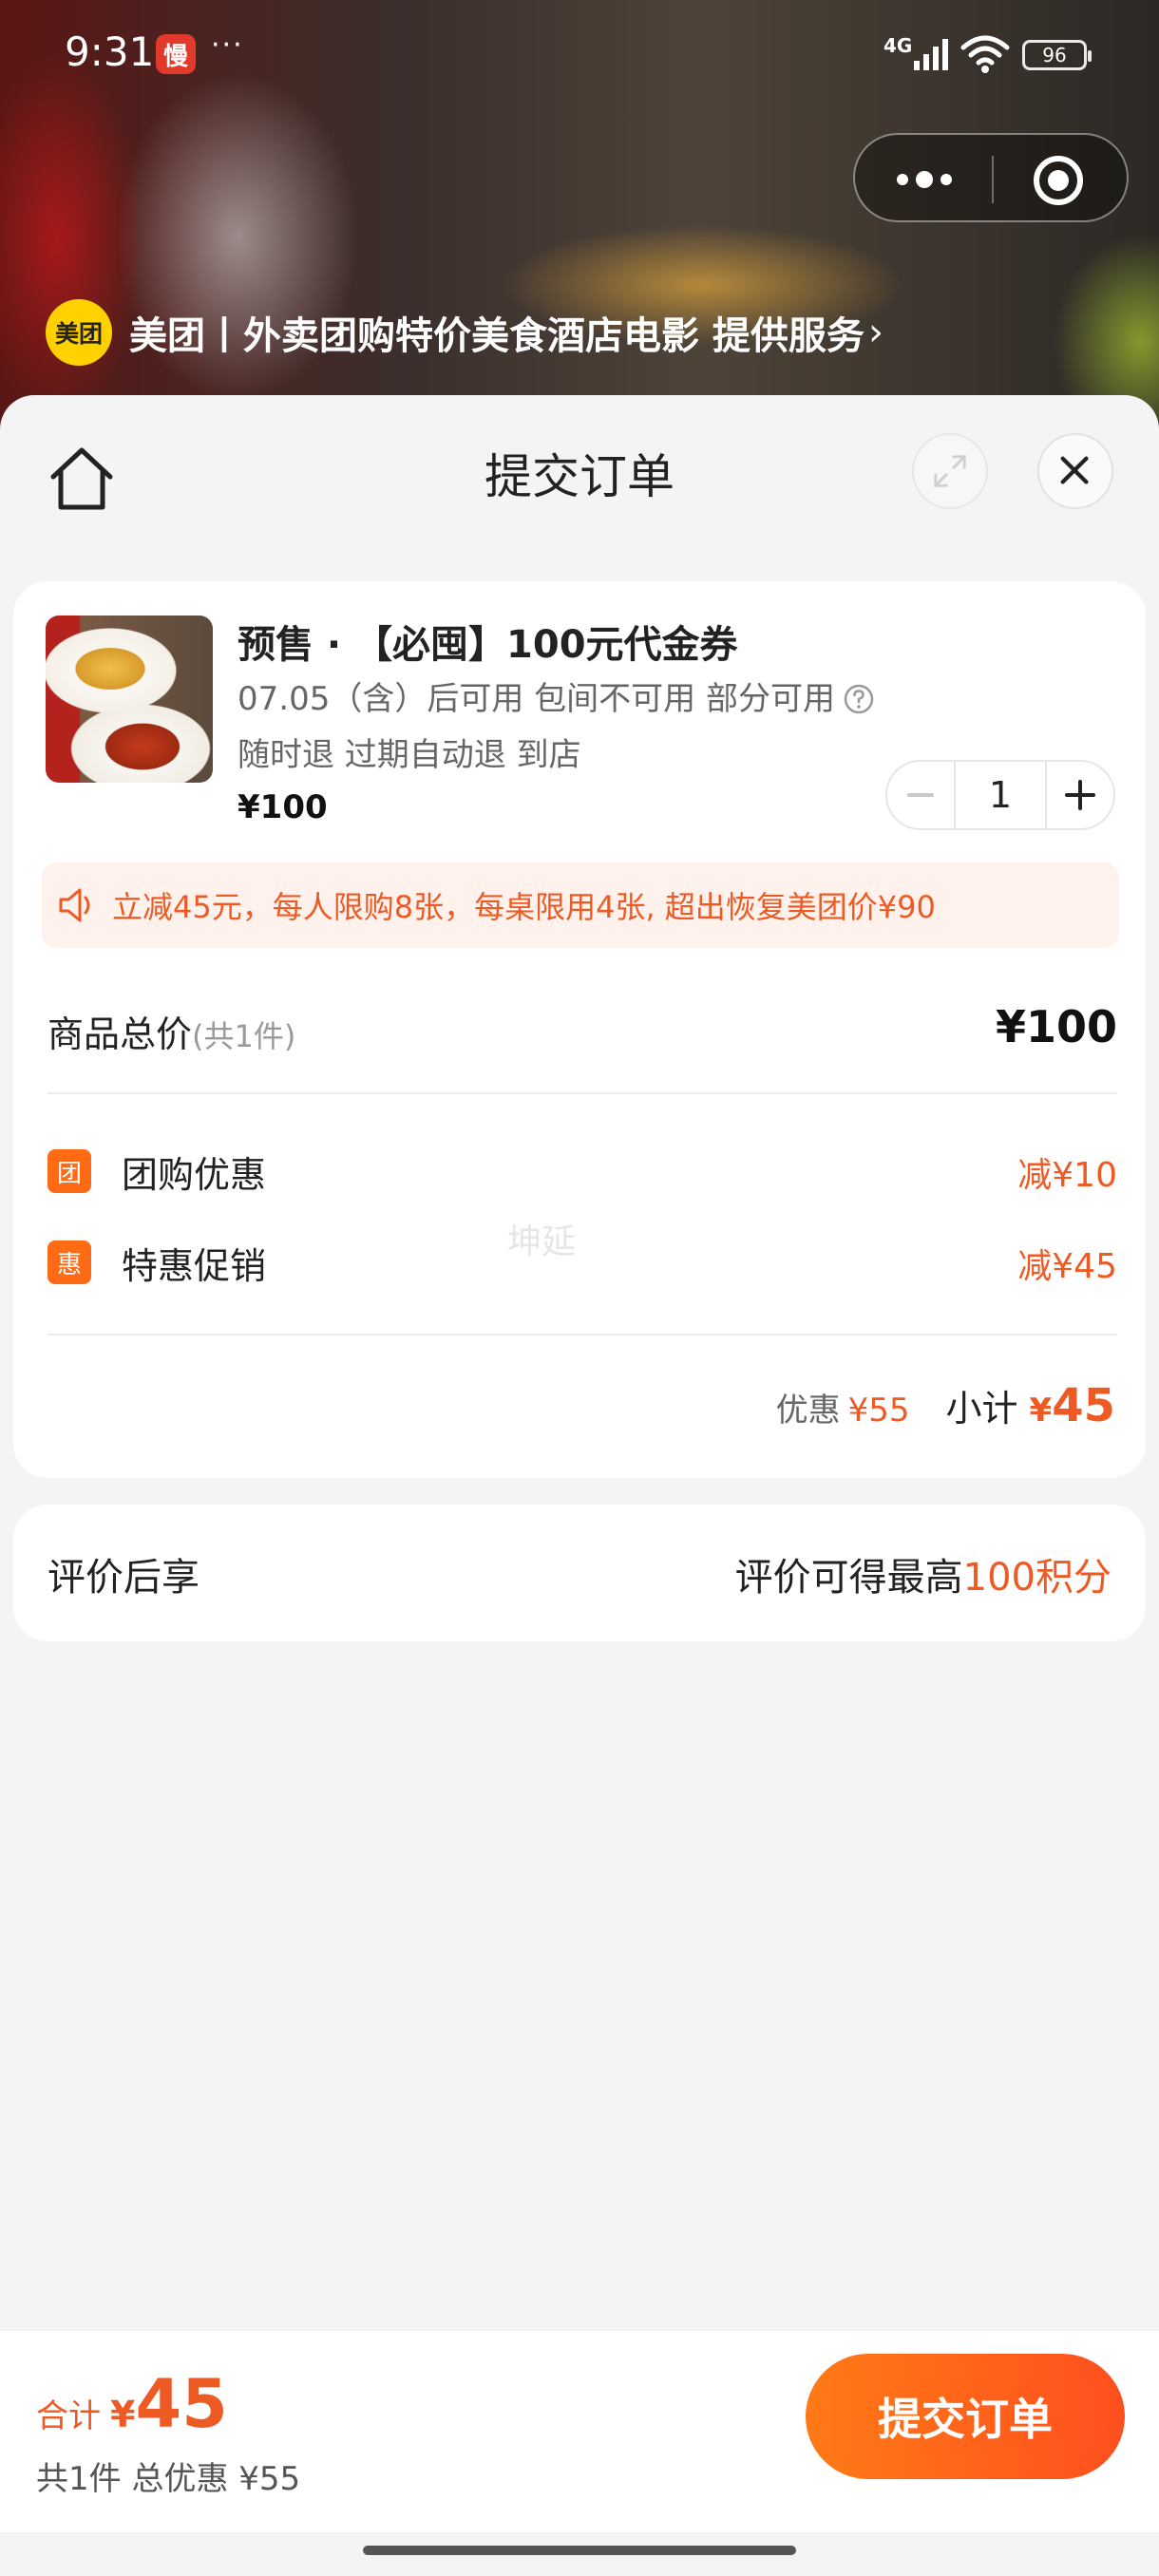 The width and height of the screenshot is (1159, 2576). Describe the element at coordinates (120, 1034) in the screenshot. I see `goods-total-label: 商品总价` at that location.